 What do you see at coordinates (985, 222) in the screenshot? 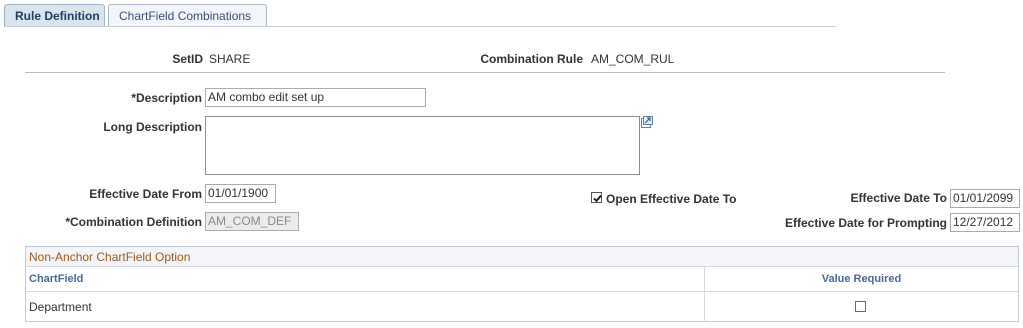
I see `effective-date-prompting-input: 12/27/2012` at bounding box center [985, 222].